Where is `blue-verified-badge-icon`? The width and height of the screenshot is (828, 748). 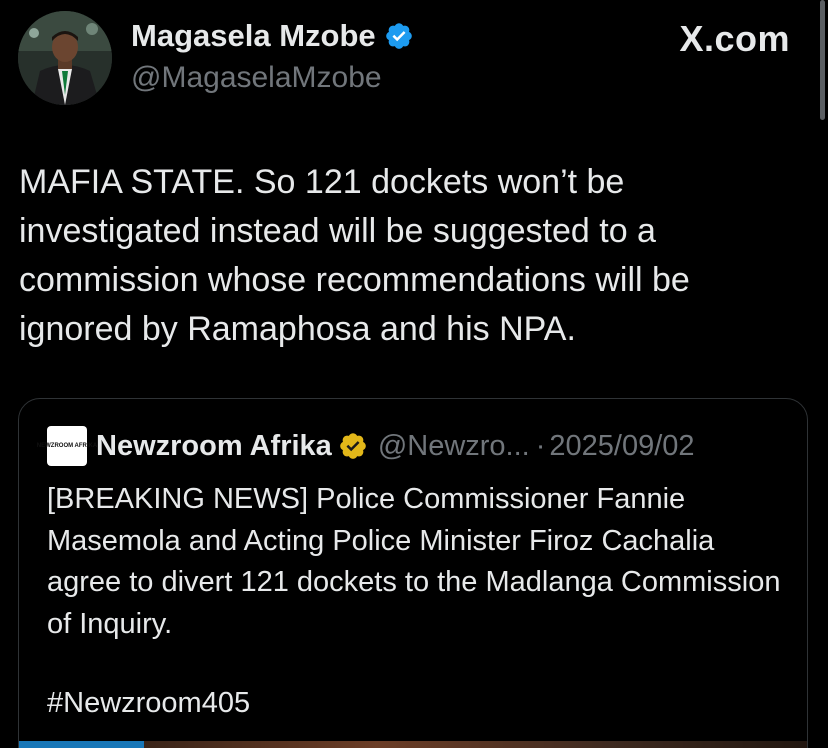 blue-verified-badge-icon is located at coordinates (398, 36).